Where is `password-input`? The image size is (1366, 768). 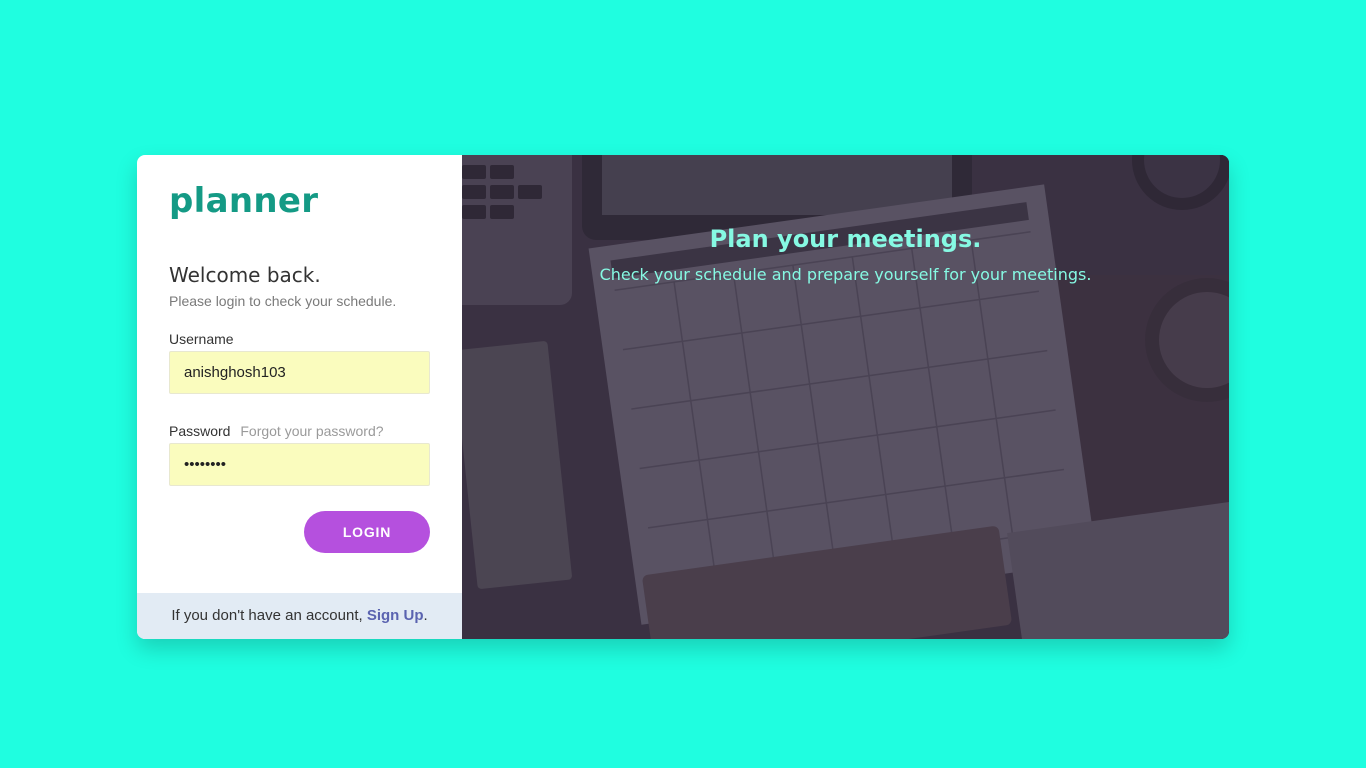
password-input is located at coordinates (299, 464).